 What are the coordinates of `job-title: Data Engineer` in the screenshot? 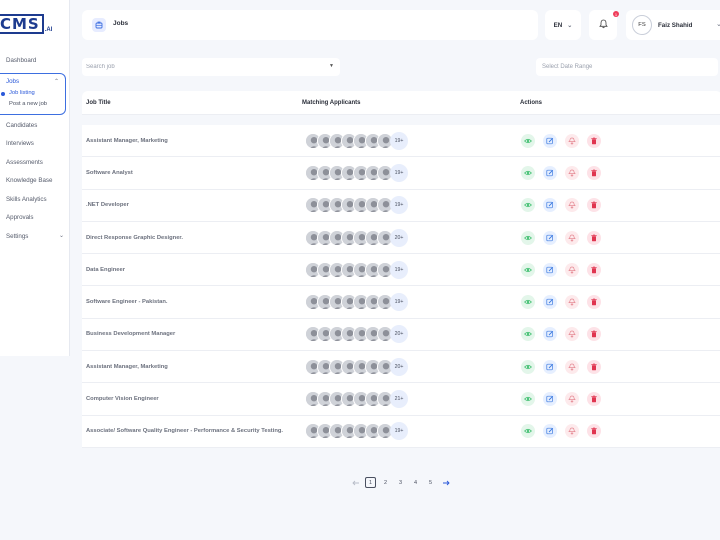 It's located at (190, 270).